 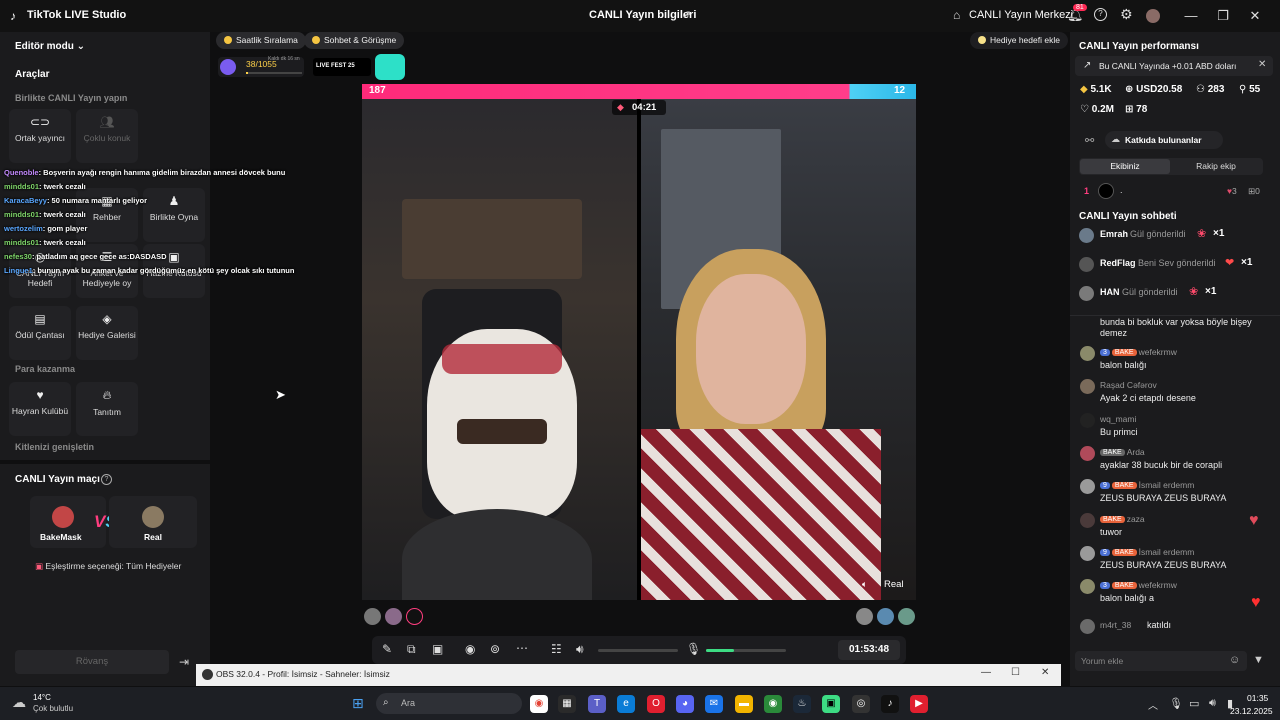 I want to click on tool-multi-guest: 👥︎ Çoklu konuk, so click(x=107, y=136).